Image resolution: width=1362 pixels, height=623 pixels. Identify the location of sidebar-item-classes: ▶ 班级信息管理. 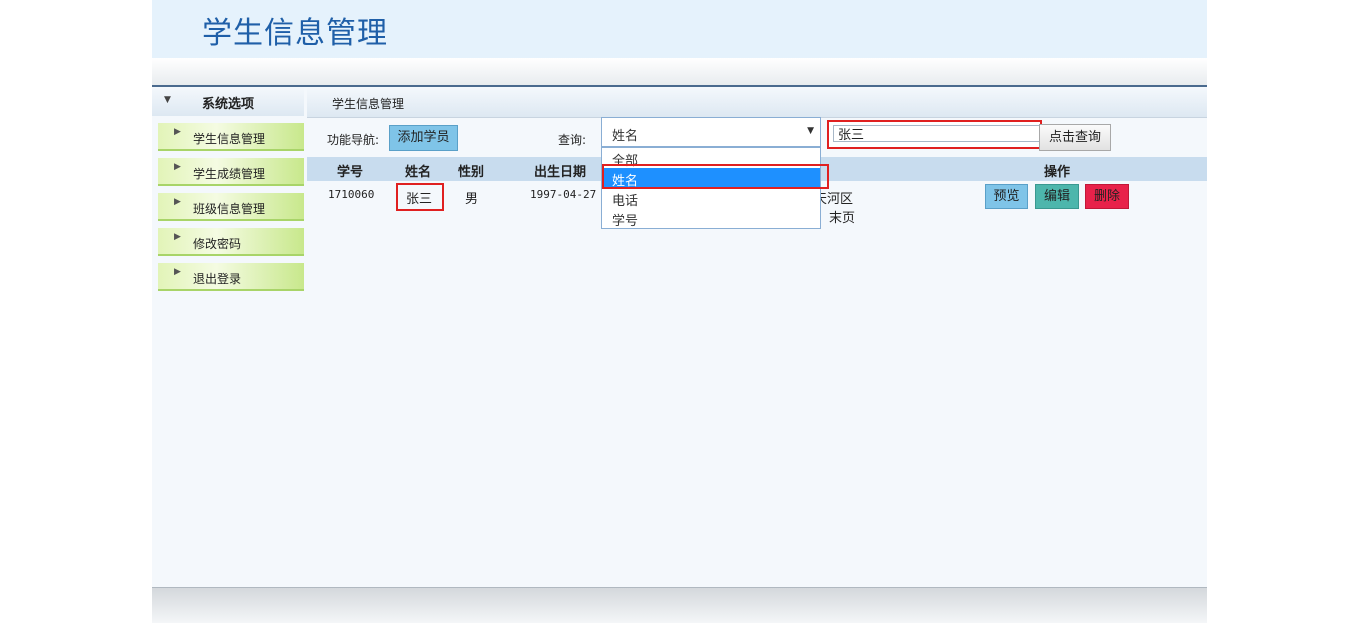
(231, 207).